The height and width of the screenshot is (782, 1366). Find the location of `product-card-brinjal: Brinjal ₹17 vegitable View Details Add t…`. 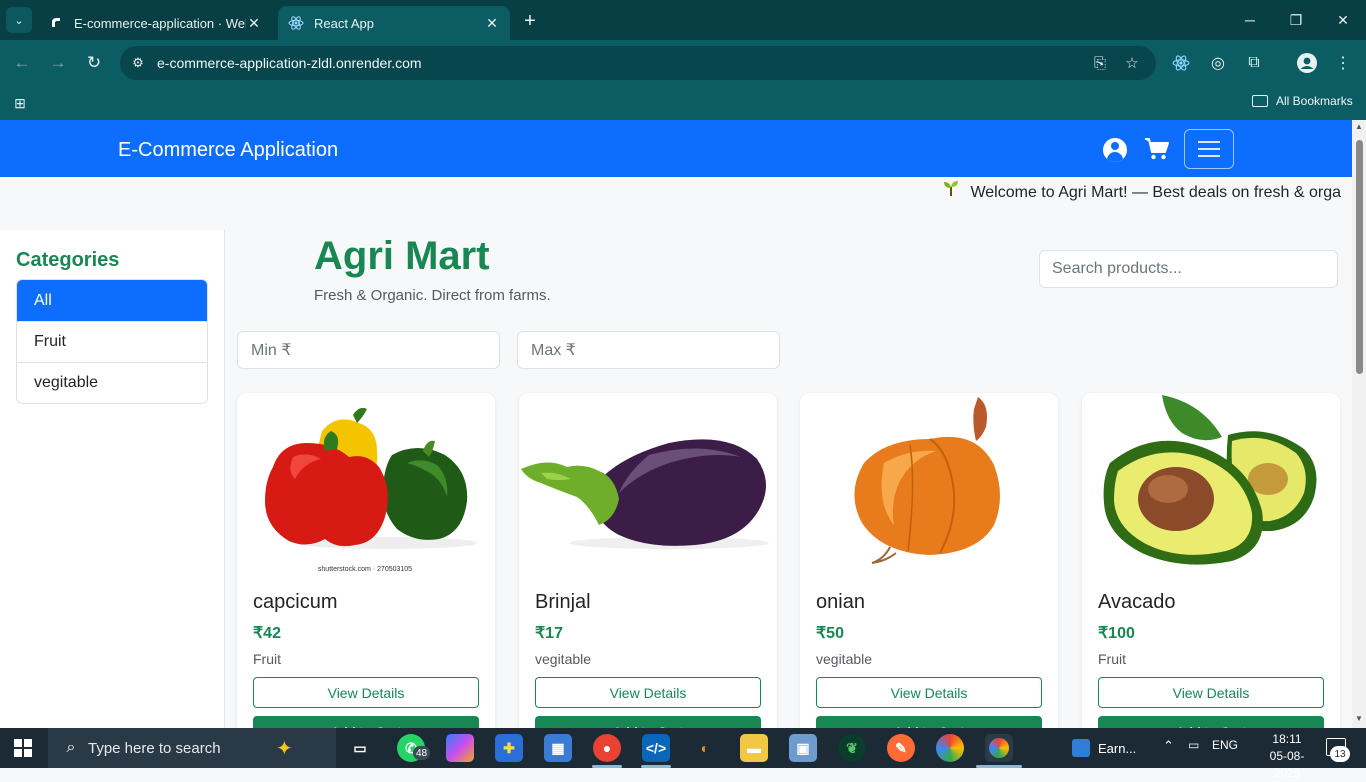

product-card-brinjal: Brinjal ₹17 vegitable View Details Add t… is located at coordinates (648, 560).